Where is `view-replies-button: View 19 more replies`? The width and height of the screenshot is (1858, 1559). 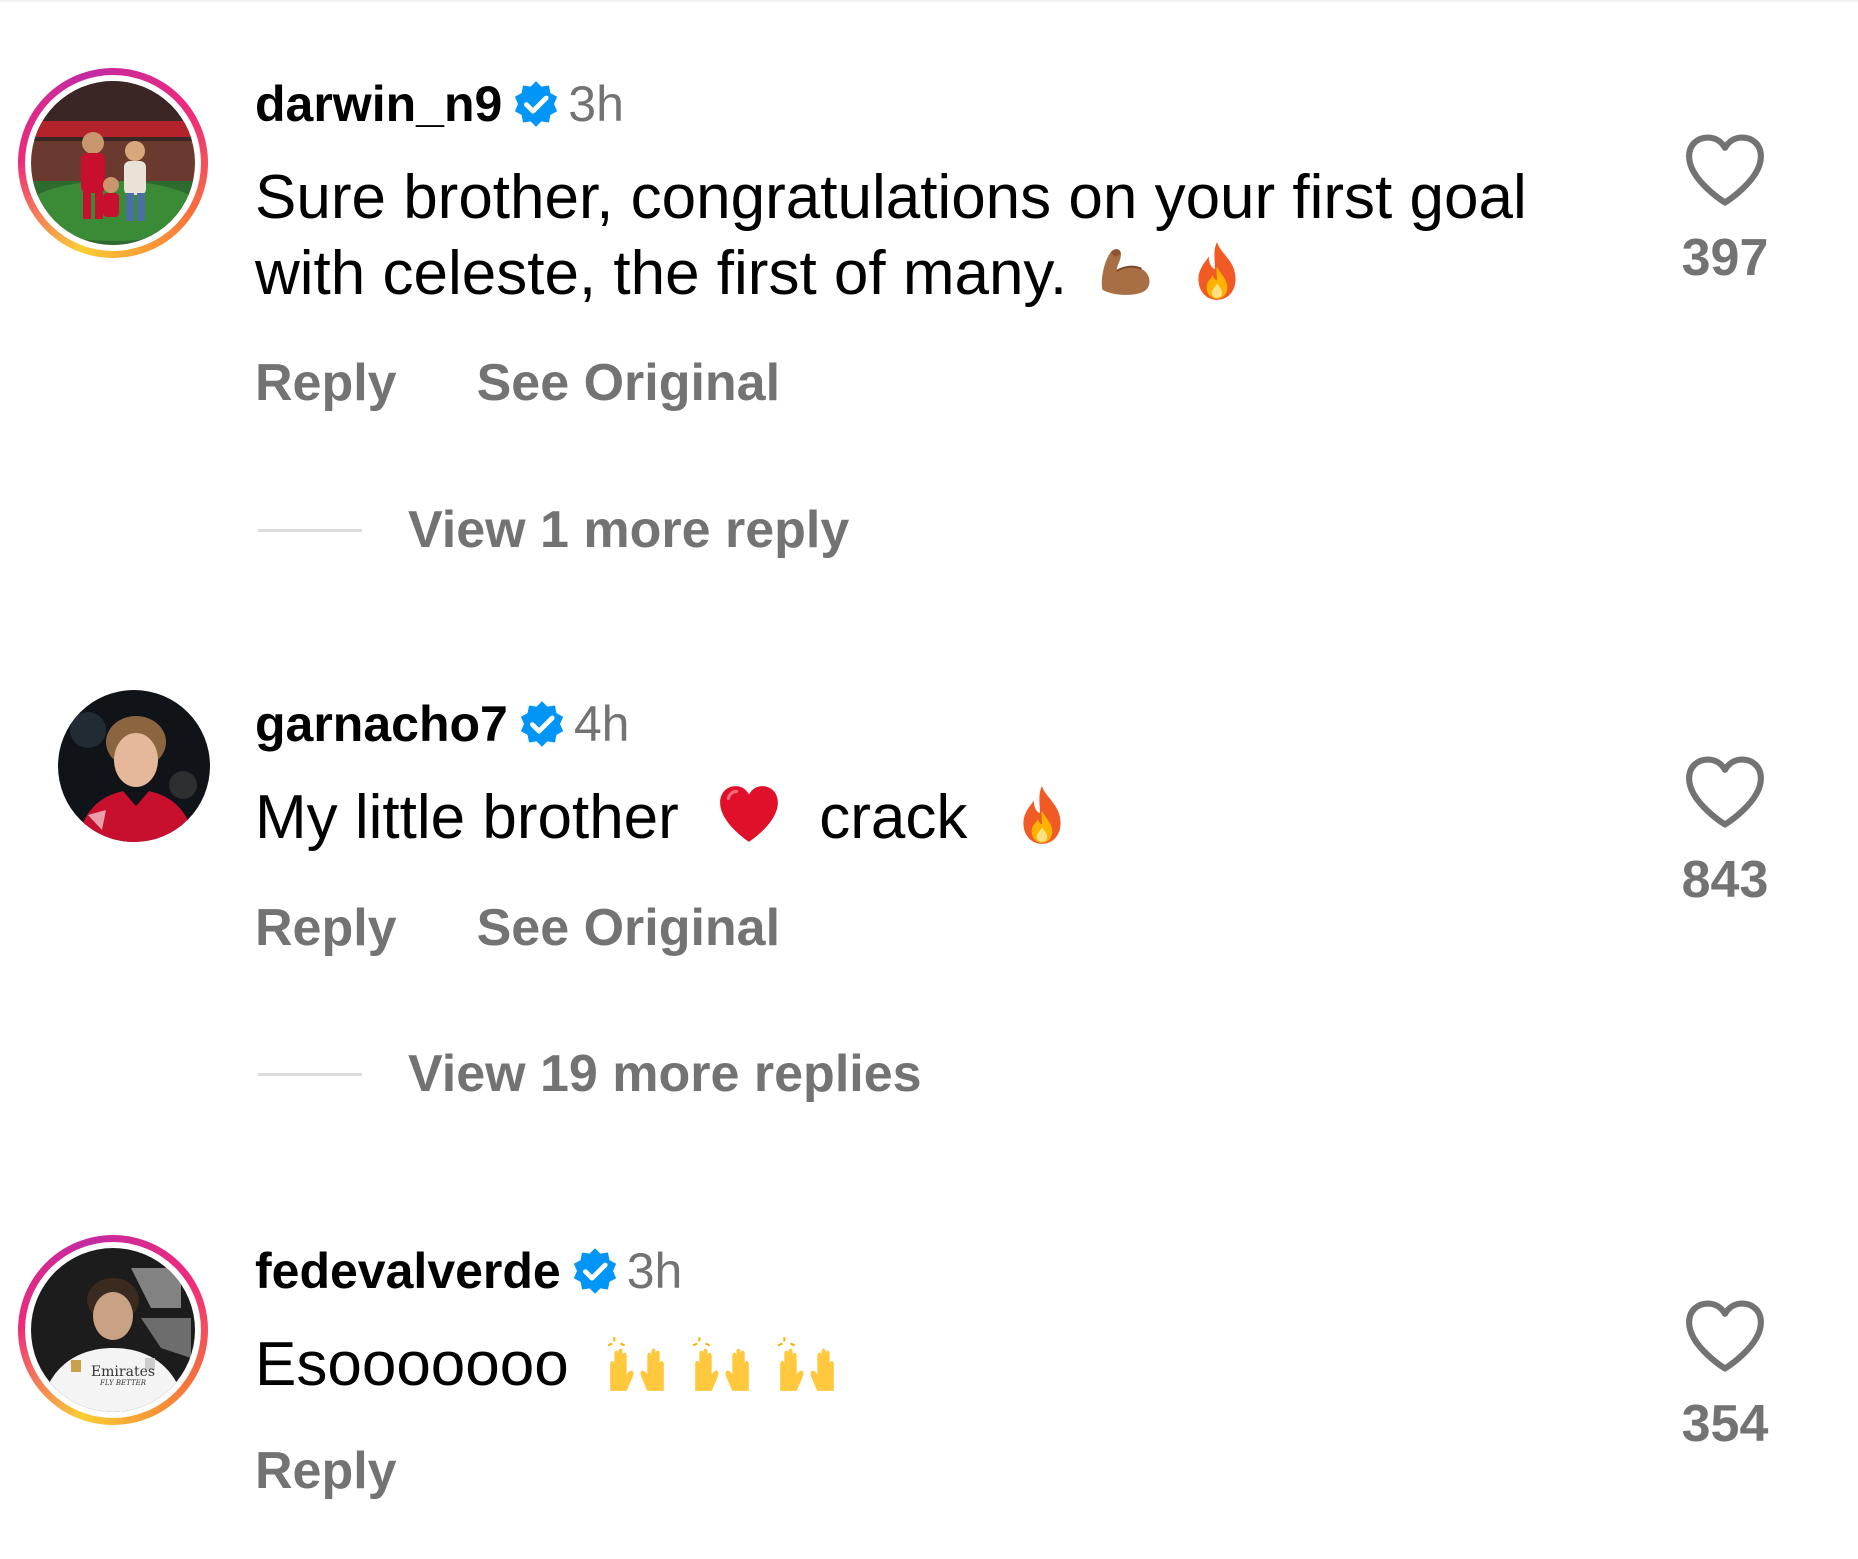 view-replies-button: View 19 more replies is located at coordinates (590, 1074).